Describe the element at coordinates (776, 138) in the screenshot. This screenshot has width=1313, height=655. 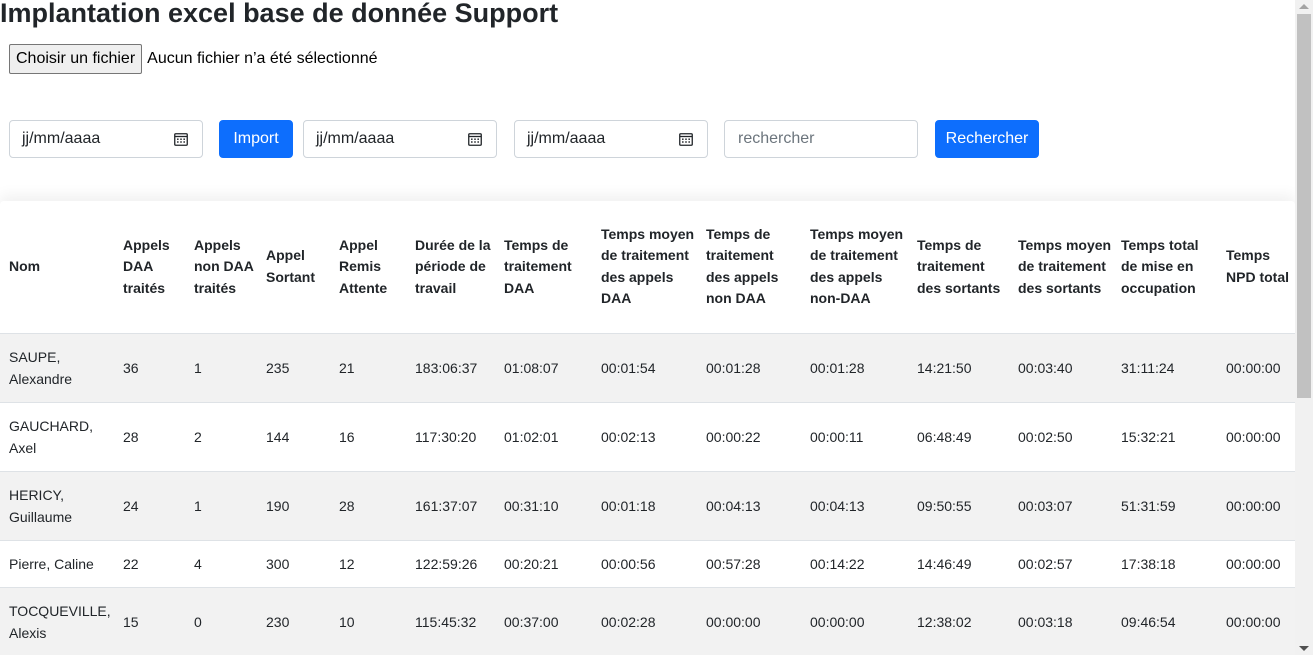
I see `search-placeholder: rechercher` at that location.